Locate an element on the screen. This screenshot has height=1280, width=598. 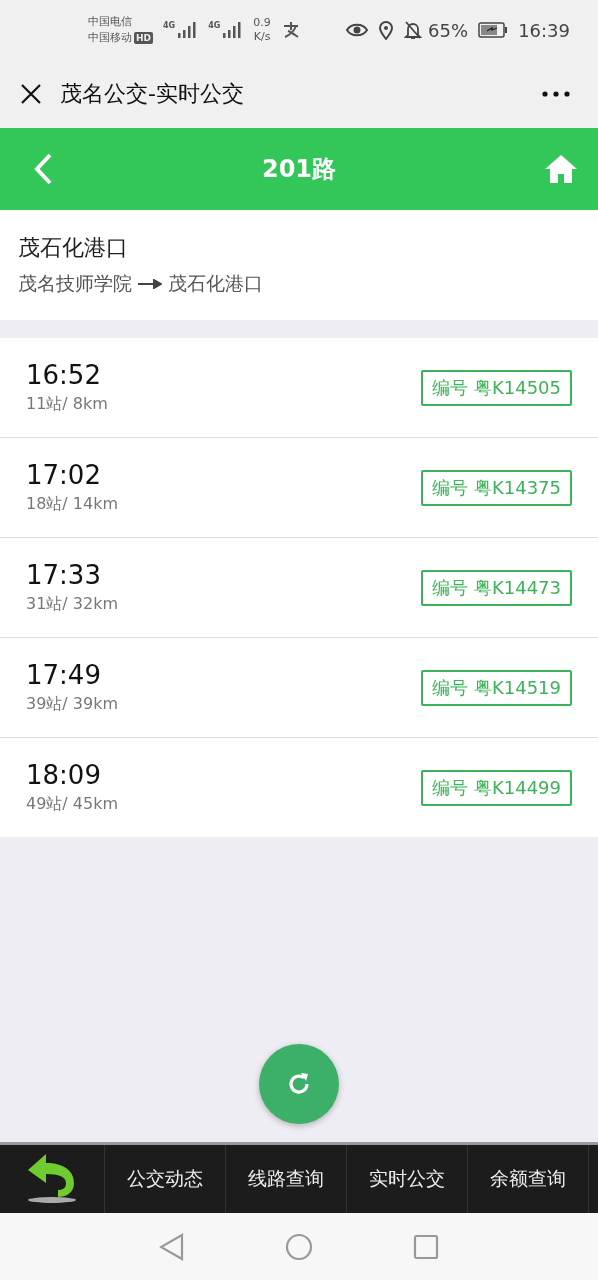
stops-distance: 31站/ 32km is located at coordinates (72, 604).